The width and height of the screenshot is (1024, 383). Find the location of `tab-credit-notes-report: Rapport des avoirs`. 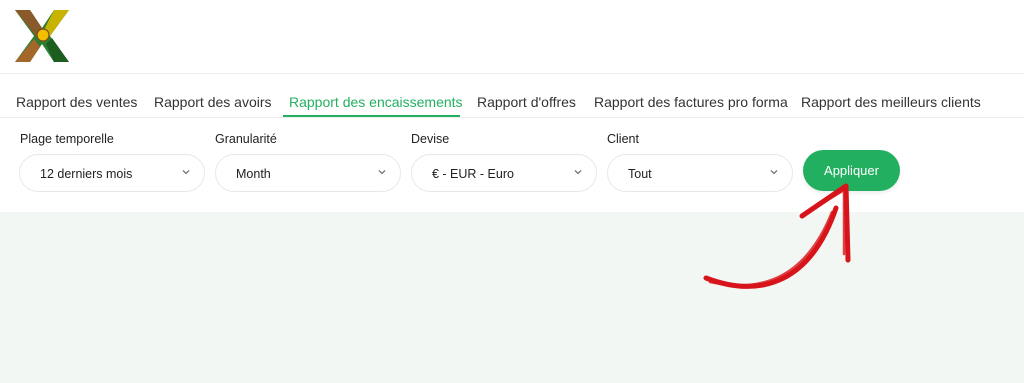

tab-credit-notes-report: Rapport des avoirs is located at coordinates (213, 102).